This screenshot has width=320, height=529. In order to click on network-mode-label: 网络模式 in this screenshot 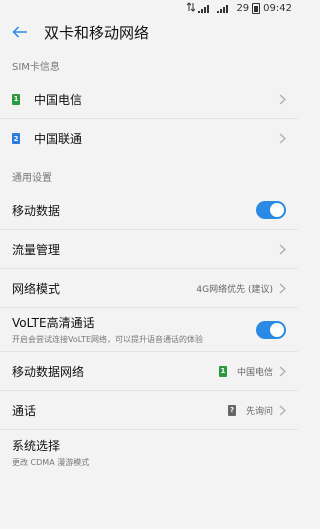, I will do `click(36, 288)`.